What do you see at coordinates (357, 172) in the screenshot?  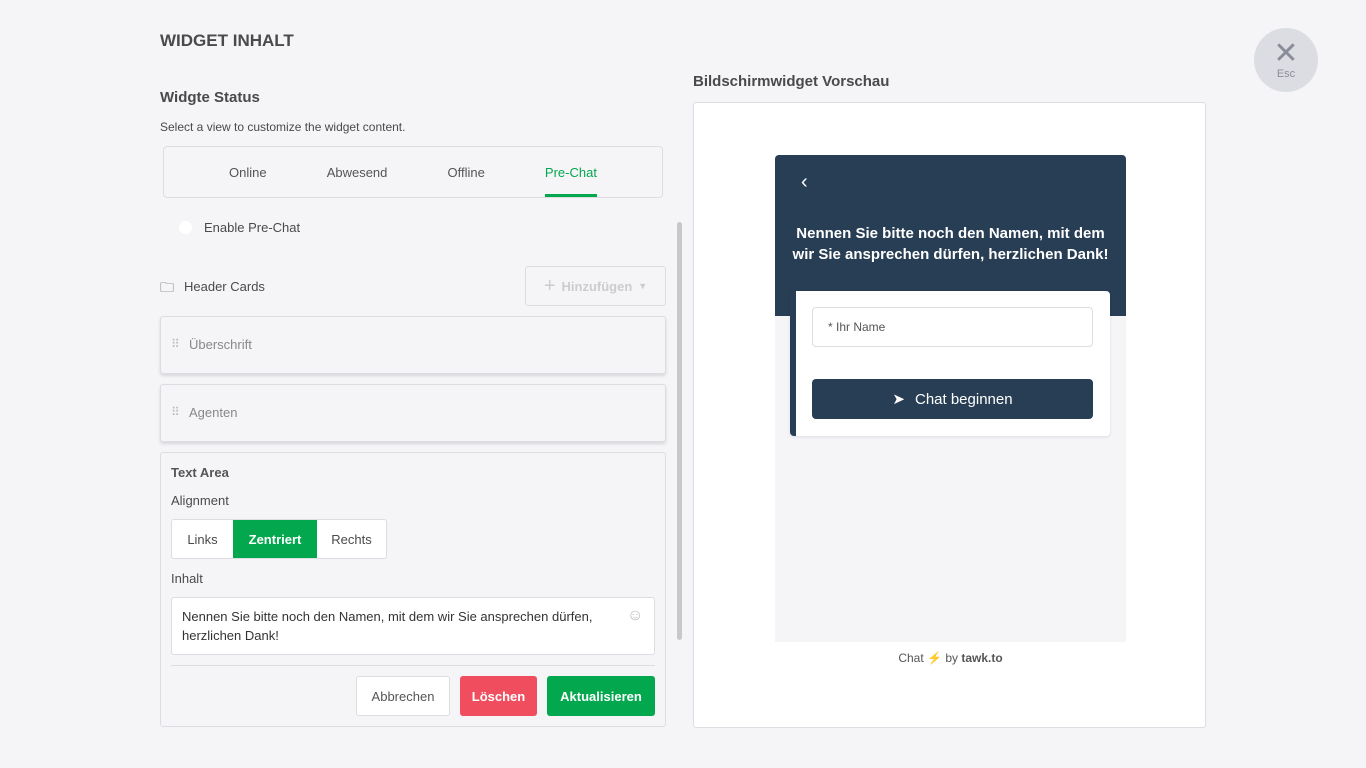 I see `tab-abwesend: Abwesend` at bounding box center [357, 172].